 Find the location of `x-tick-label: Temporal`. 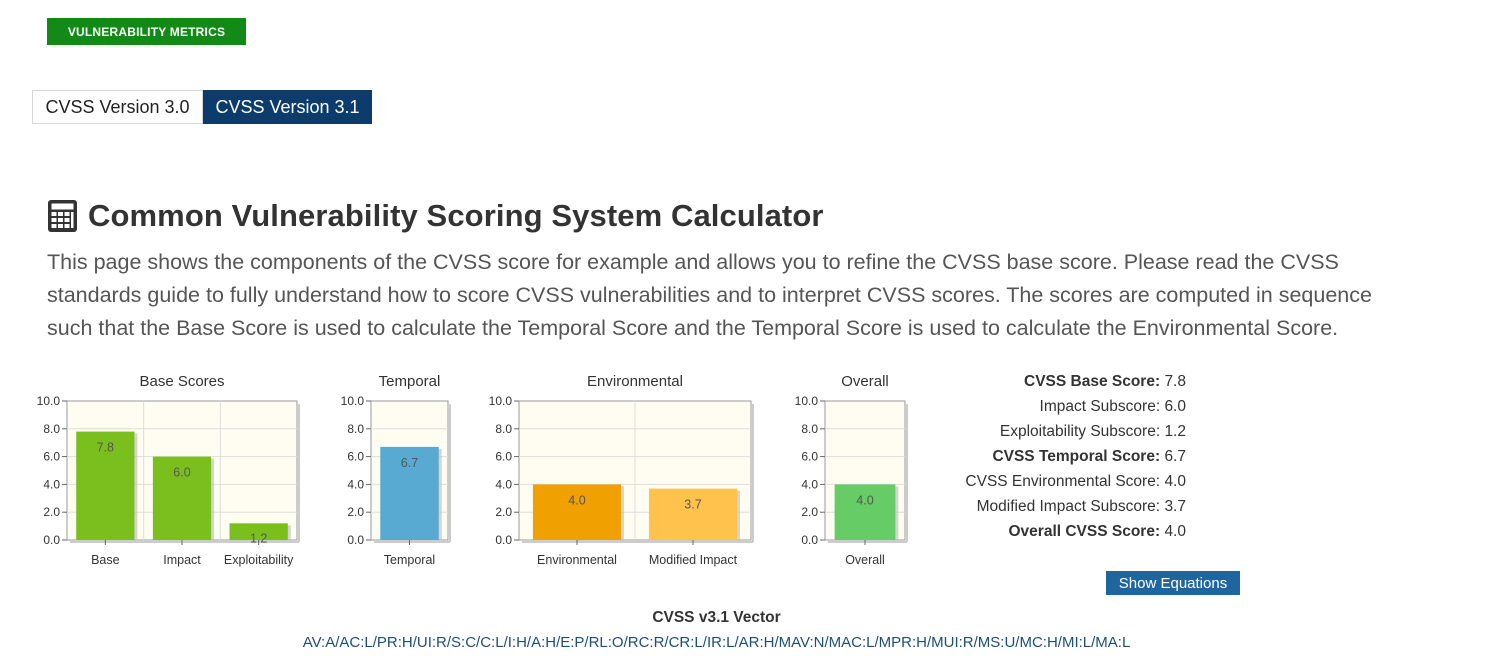

x-tick-label: Temporal is located at coordinates (409, 560).